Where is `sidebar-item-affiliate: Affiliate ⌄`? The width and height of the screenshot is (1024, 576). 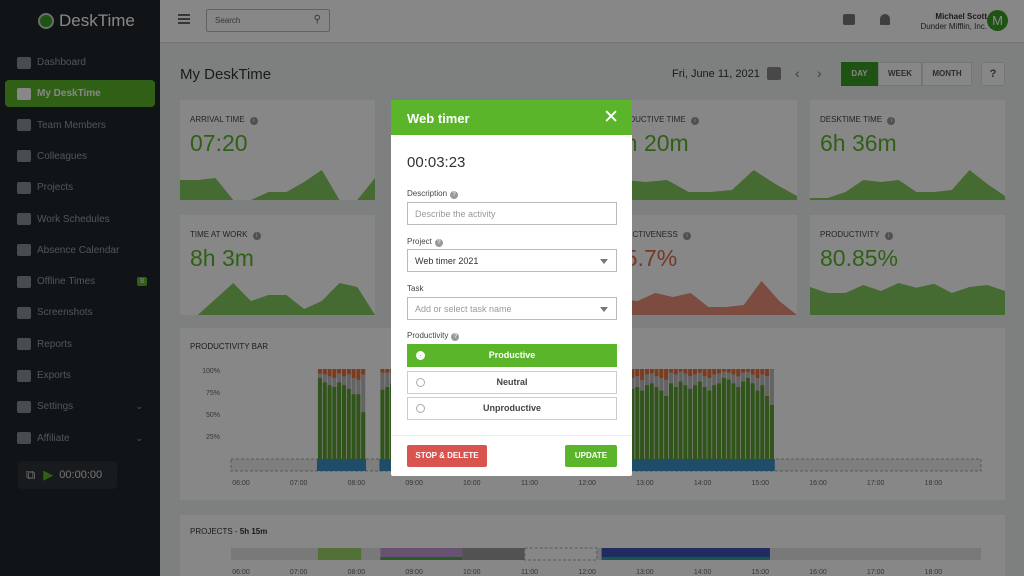
sidebar-item-affiliate: Affiliate ⌄ is located at coordinates (80, 438).